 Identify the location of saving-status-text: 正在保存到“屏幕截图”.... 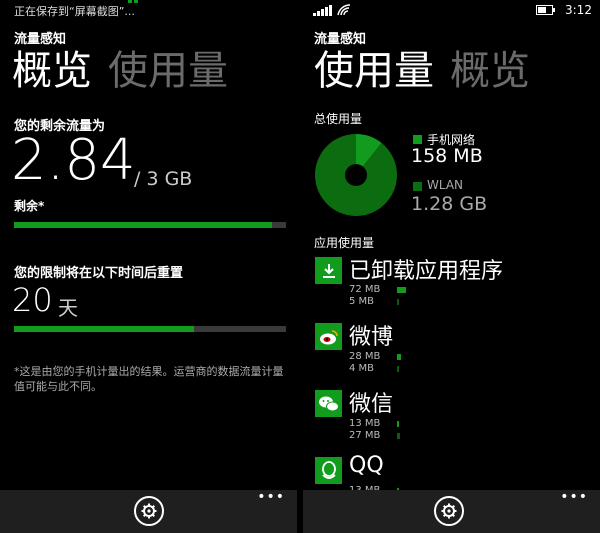
(74, 11).